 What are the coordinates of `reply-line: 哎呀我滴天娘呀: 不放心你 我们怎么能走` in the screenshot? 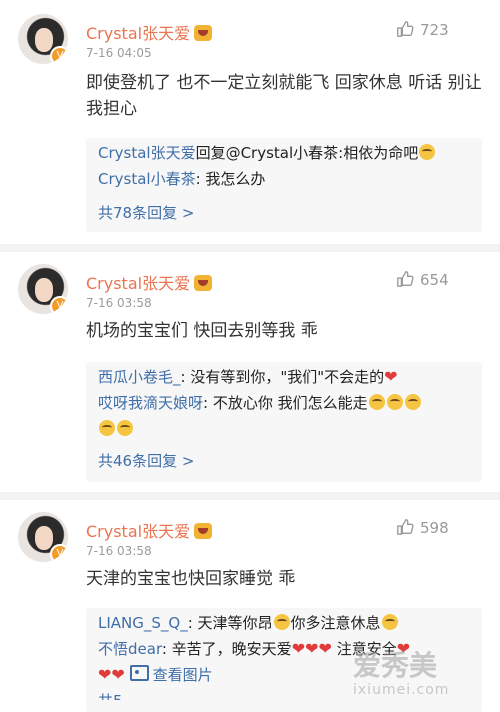 It's located at (284, 416).